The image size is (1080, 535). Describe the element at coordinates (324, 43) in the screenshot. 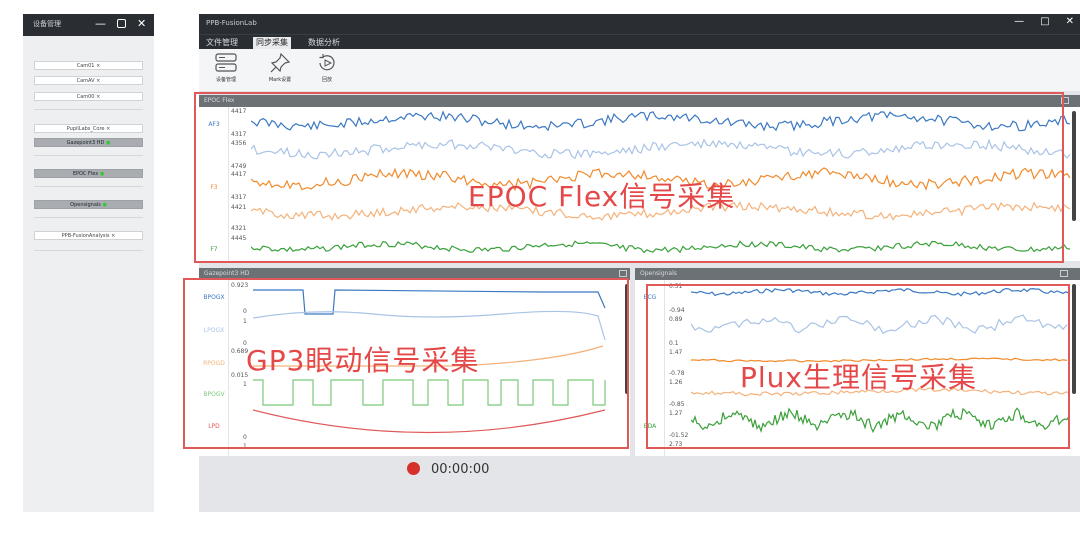

I see `menu-analysis: 数据分析` at that location.